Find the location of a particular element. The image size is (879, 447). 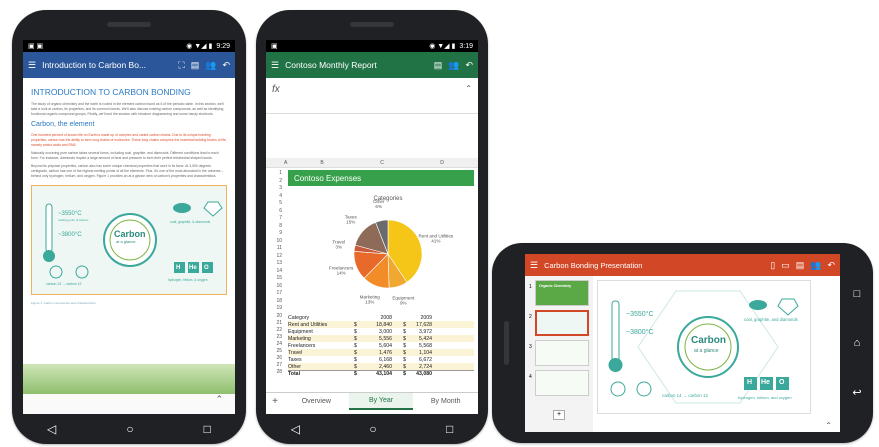

table-row: Rent and Utilities $18,840 $17,628 is located at coordinates (381, 324).